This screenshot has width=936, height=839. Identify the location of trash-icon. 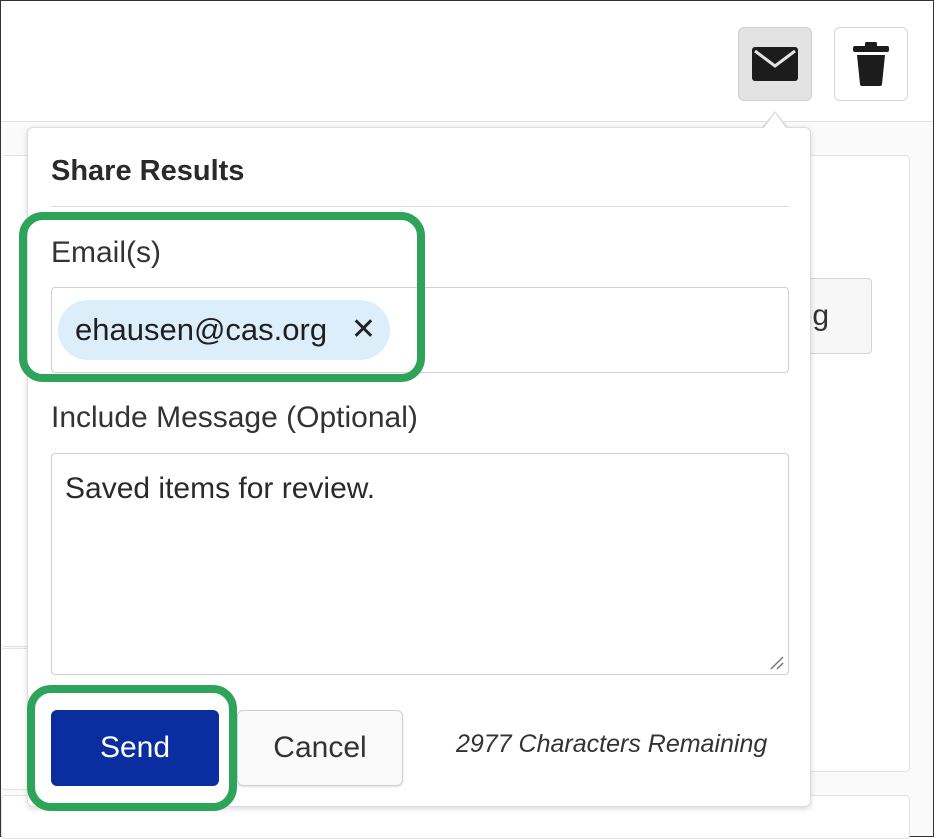
(871, 64).